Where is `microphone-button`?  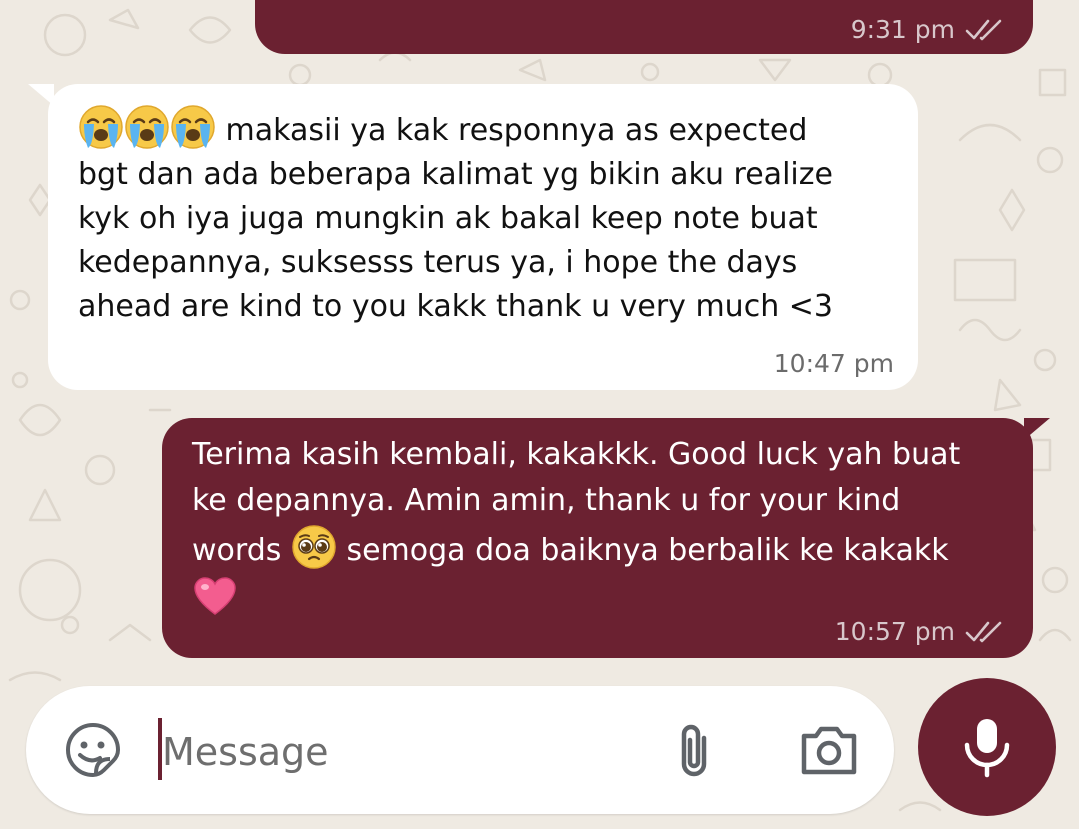 microphone-button is located at coordinates (987, 747).